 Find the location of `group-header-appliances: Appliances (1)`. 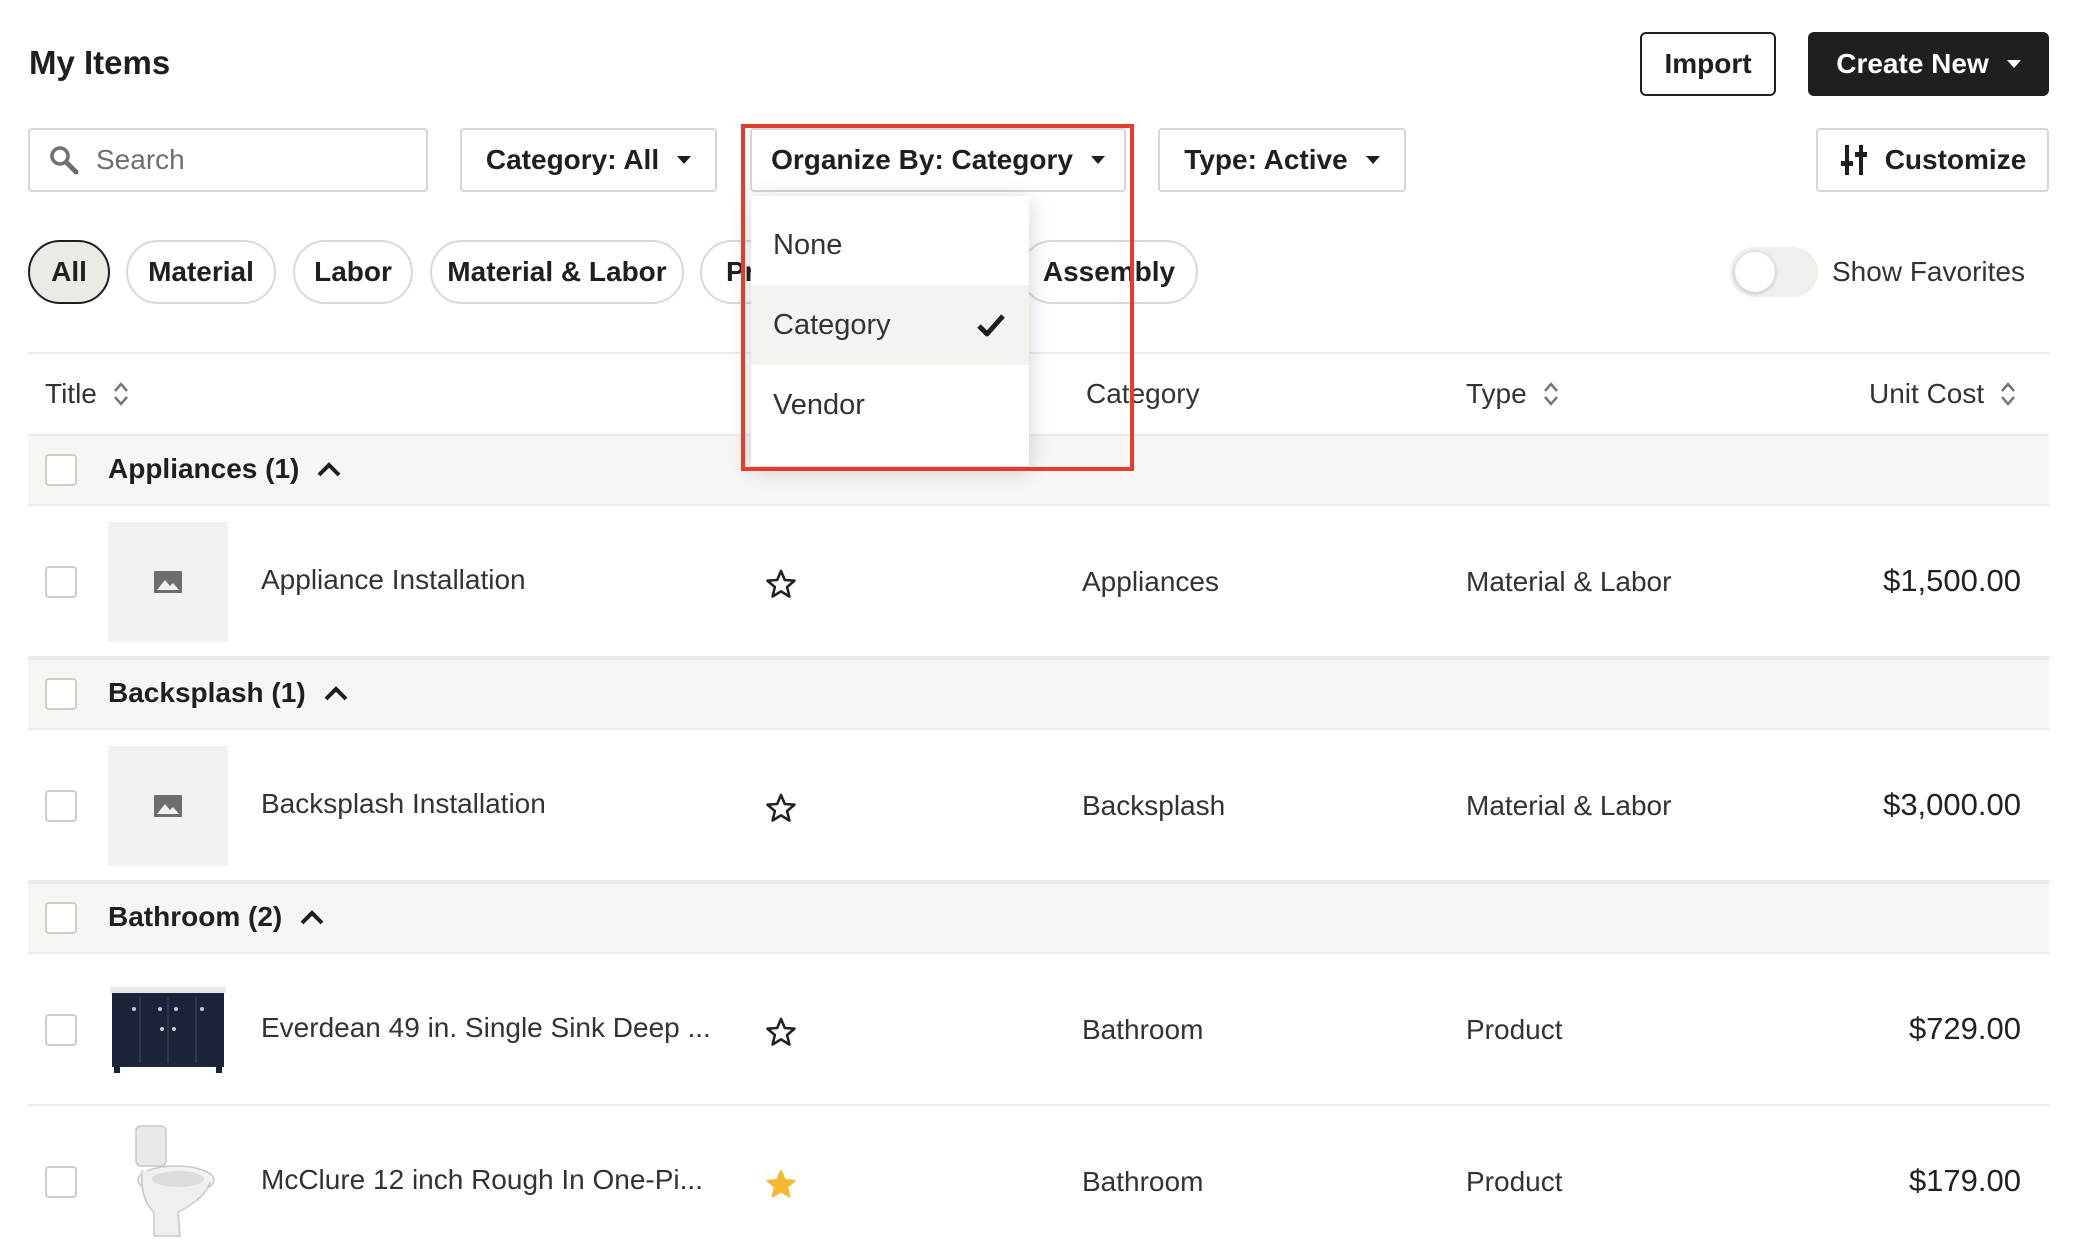

group-header-appliances: Appliances (1) is located at coordinates (224, 469).